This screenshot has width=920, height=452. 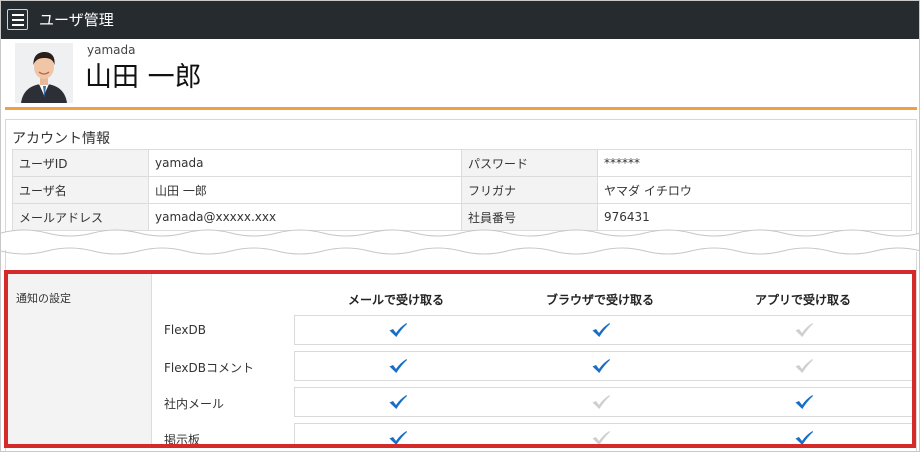 What do you see at coordinates (460, 20) in the screenshot?
I see `app-header: ユーザ管理` at bounding box center [460, 20].